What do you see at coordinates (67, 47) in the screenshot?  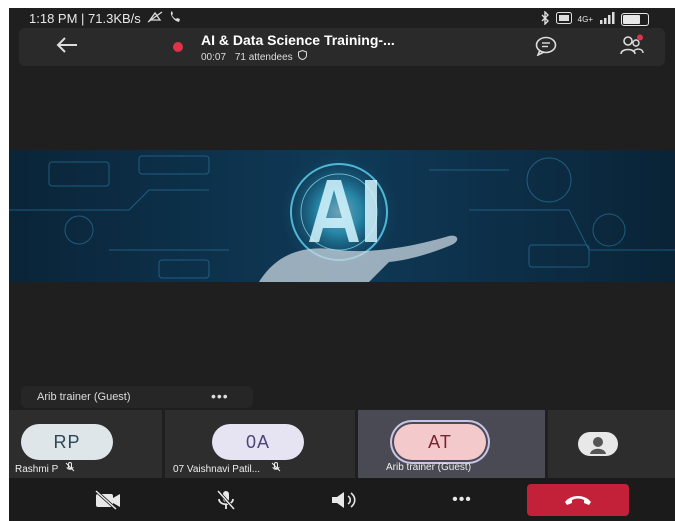 I see `back-arrow-icon` at bounding box center [67, 47].